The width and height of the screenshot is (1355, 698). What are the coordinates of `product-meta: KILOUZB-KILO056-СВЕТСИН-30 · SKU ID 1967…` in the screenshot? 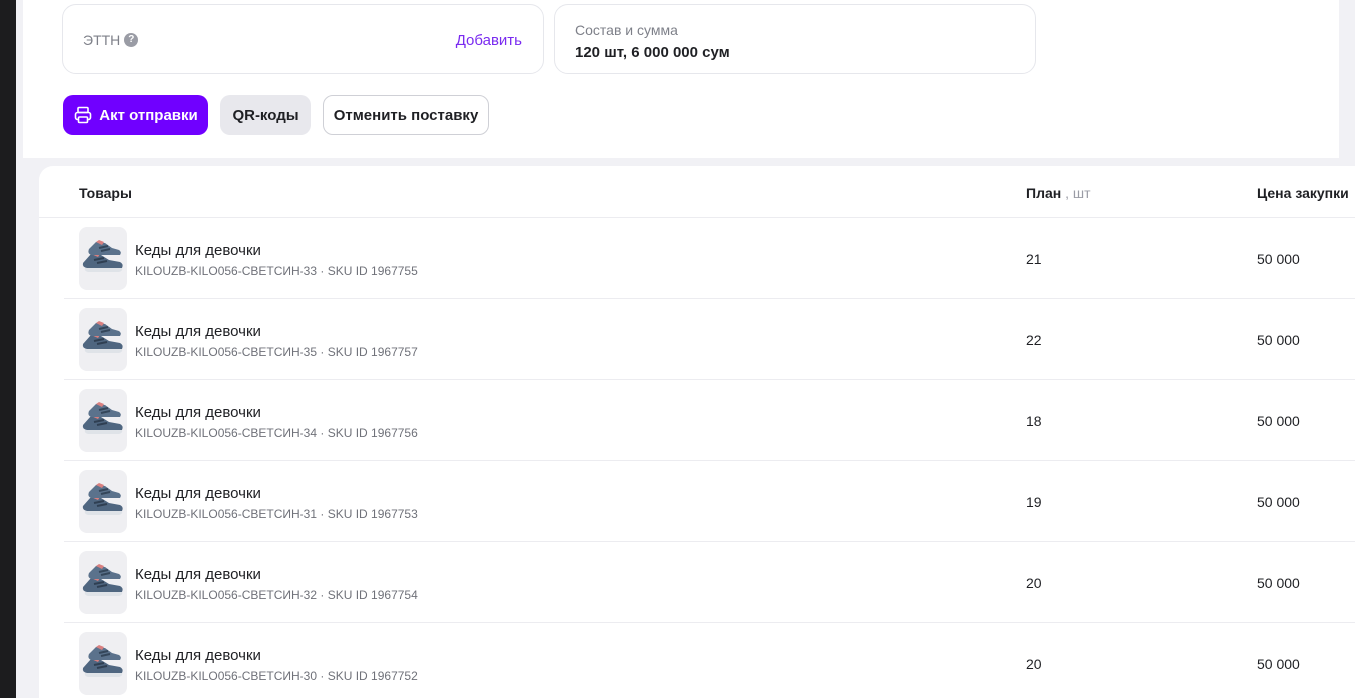 It's located at (276, 676).